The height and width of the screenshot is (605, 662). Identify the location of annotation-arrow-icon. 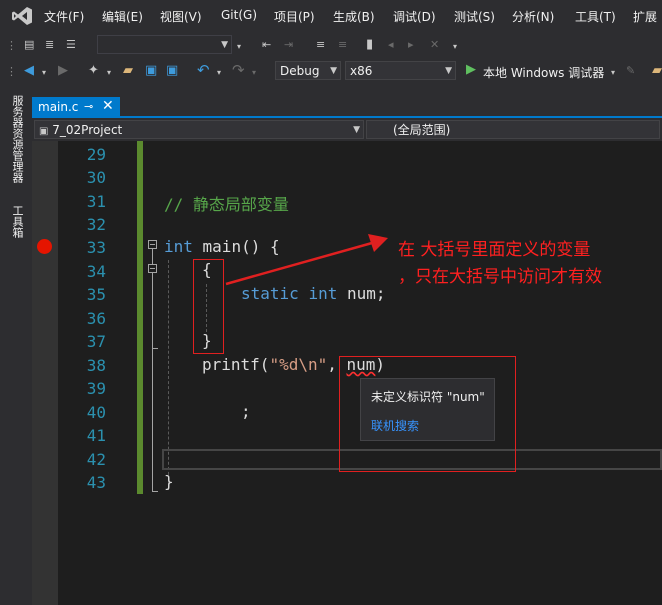
(306, 260).